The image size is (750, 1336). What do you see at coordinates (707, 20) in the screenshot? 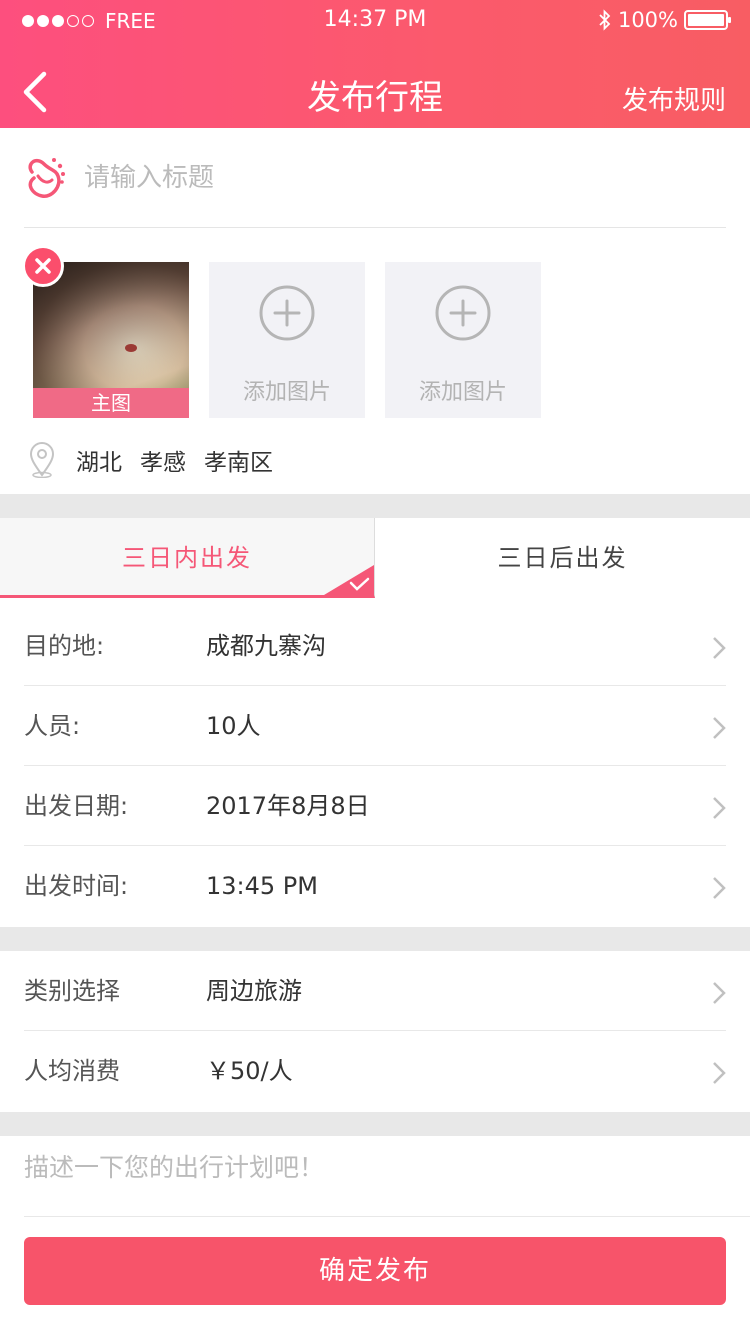
I see `battery-icon` at bounding box center [707, 20].